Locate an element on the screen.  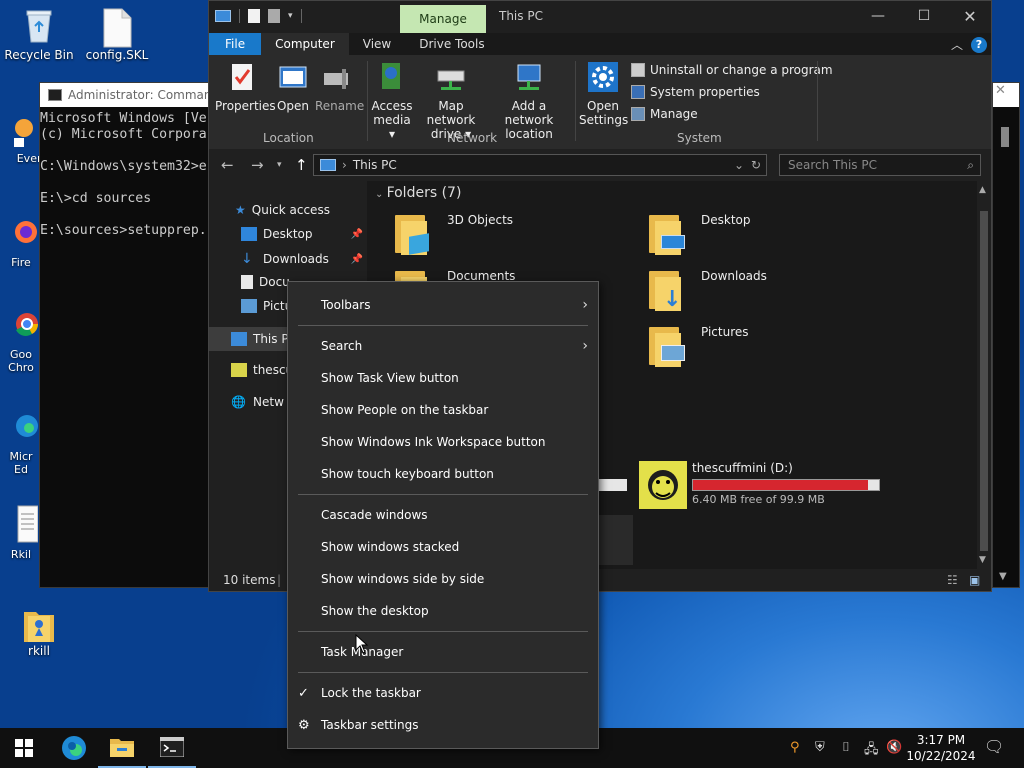
menu-item-toolbars: Toolbars › is located at coordinates (443, 305).